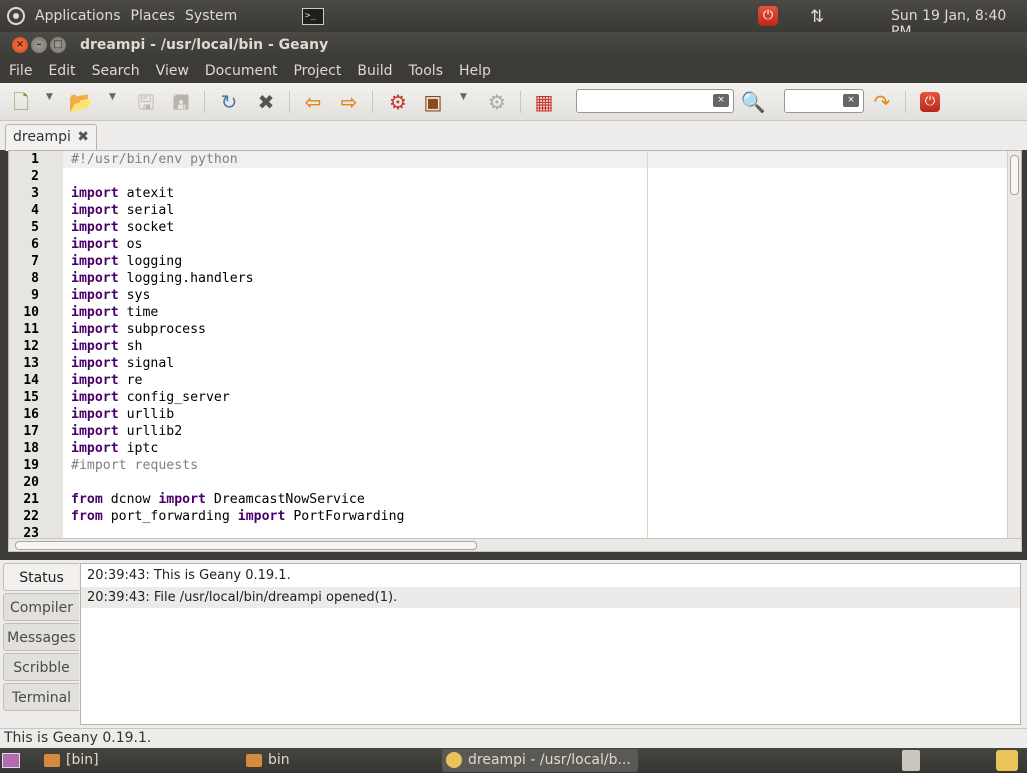 The width and height of the screenshot is (1027, 773). Describe the element at coordinates (116, 71) in the screenshot. I see `menu-search: Search` at that location.